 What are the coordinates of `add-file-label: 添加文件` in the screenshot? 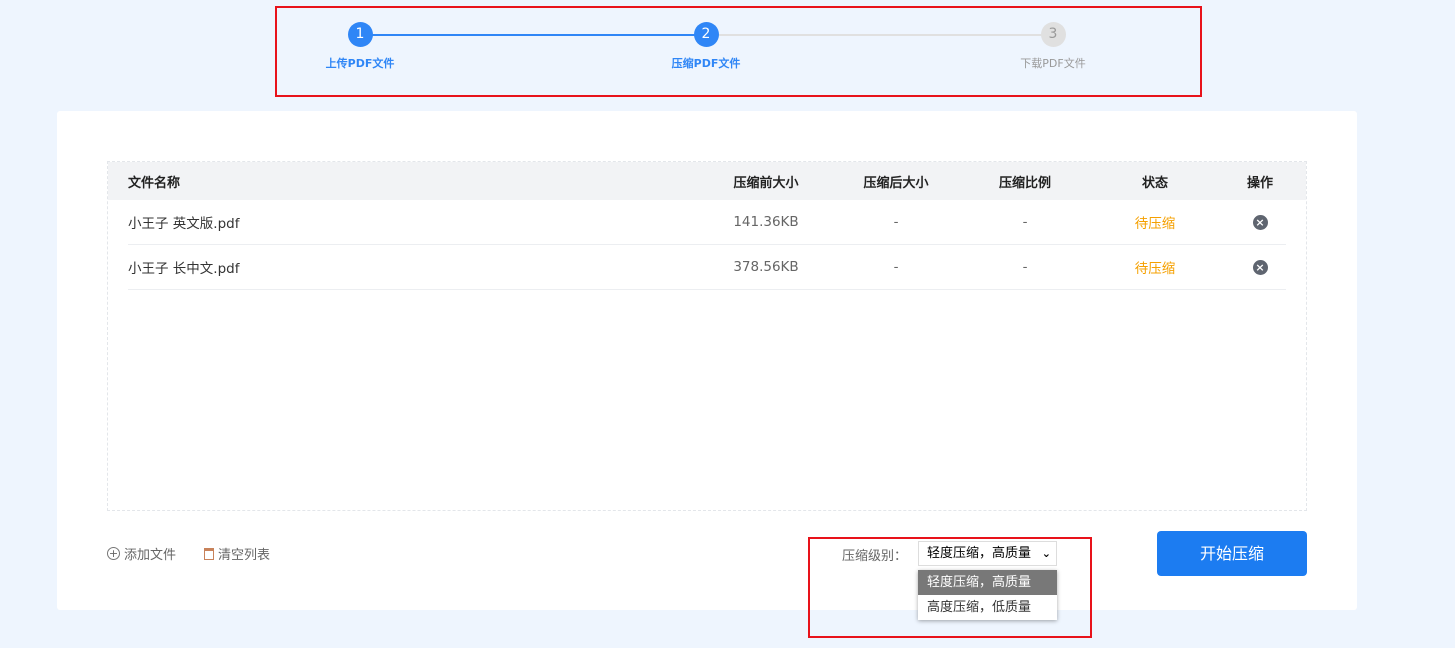 It's located at (150, 555).